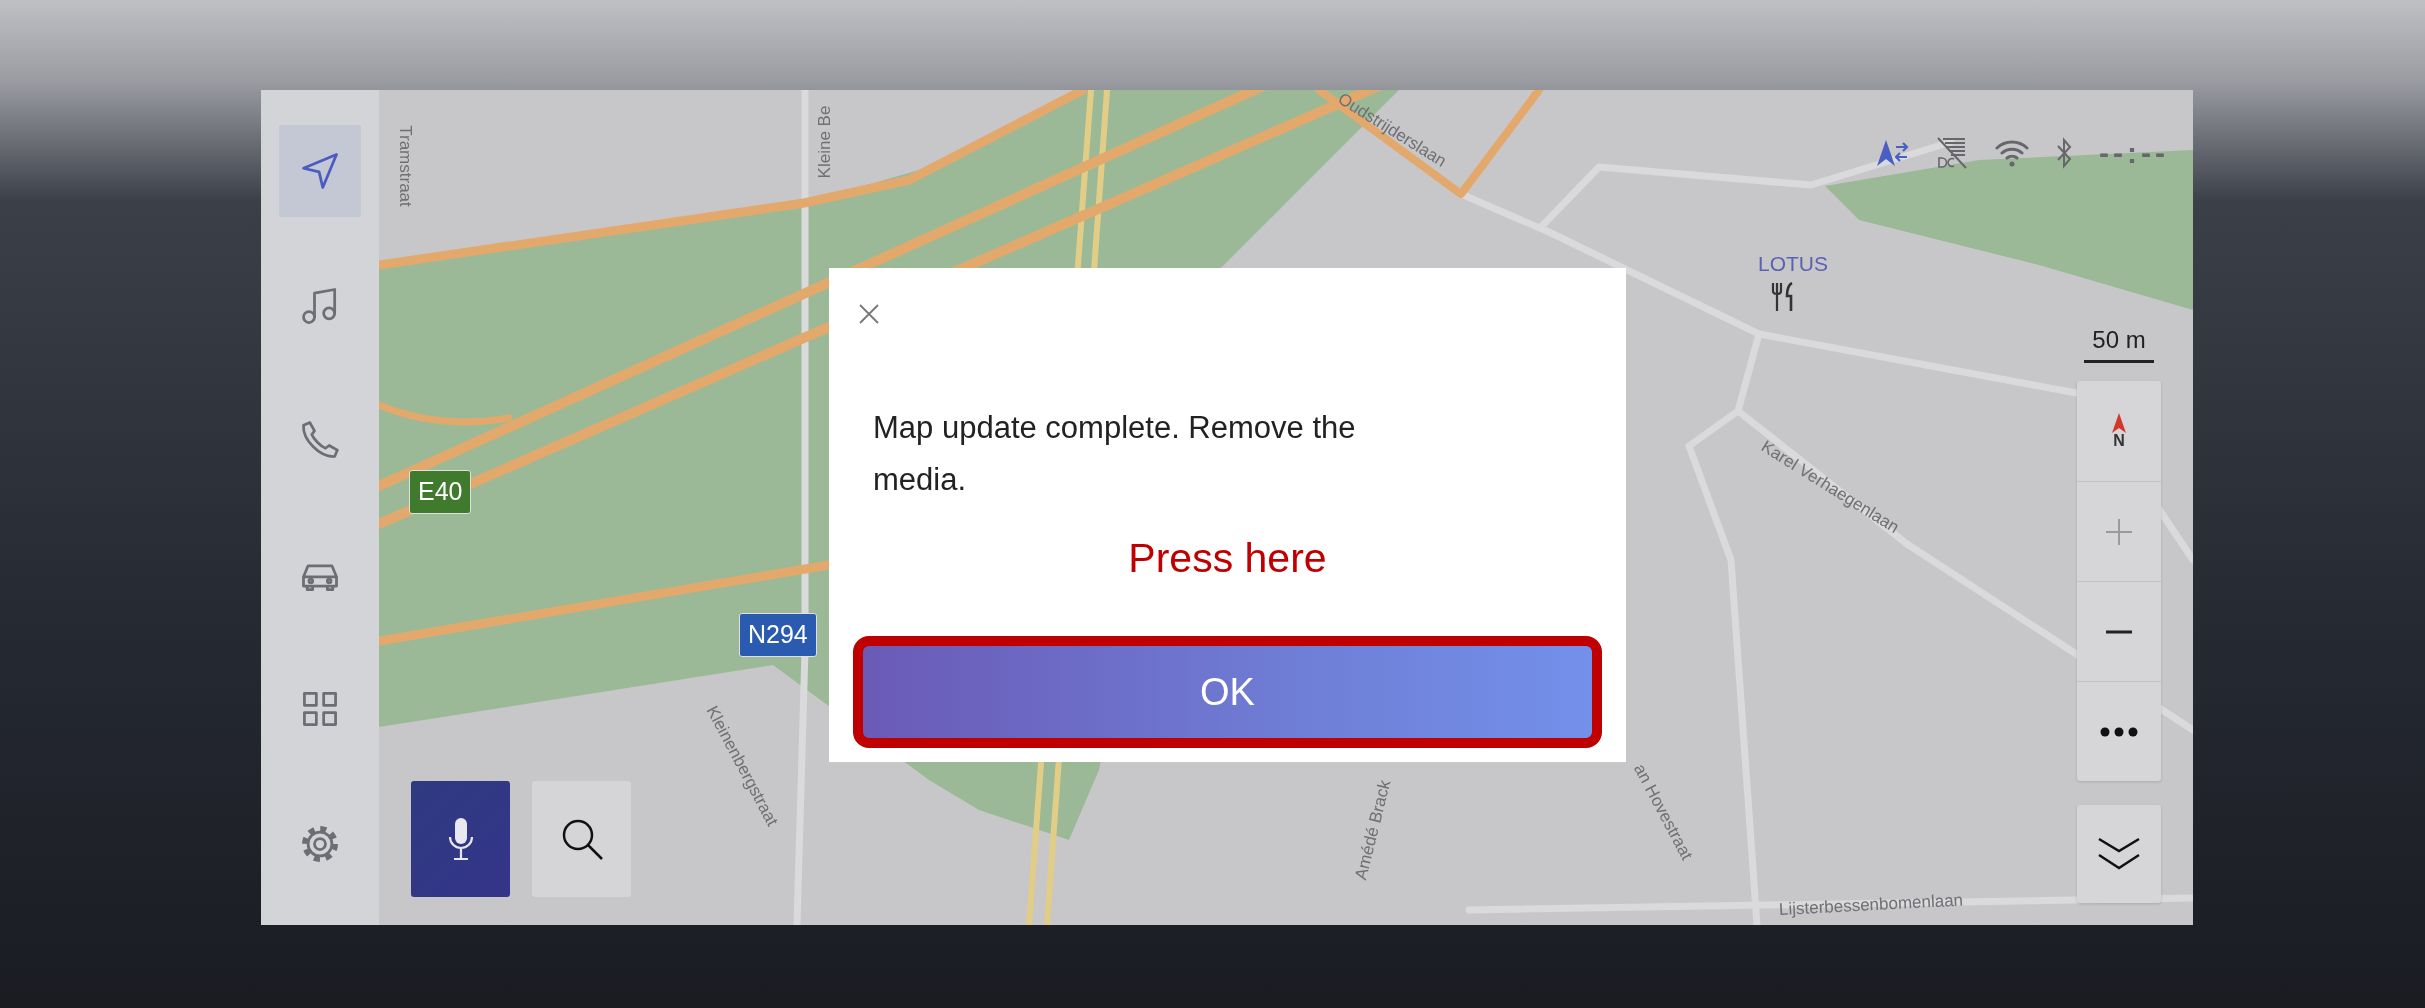 The image size is (2425, 1008). Describe the element at coordinates (1227, 558) in the screenshot. I see `press-here-hint: Press here` at that location.